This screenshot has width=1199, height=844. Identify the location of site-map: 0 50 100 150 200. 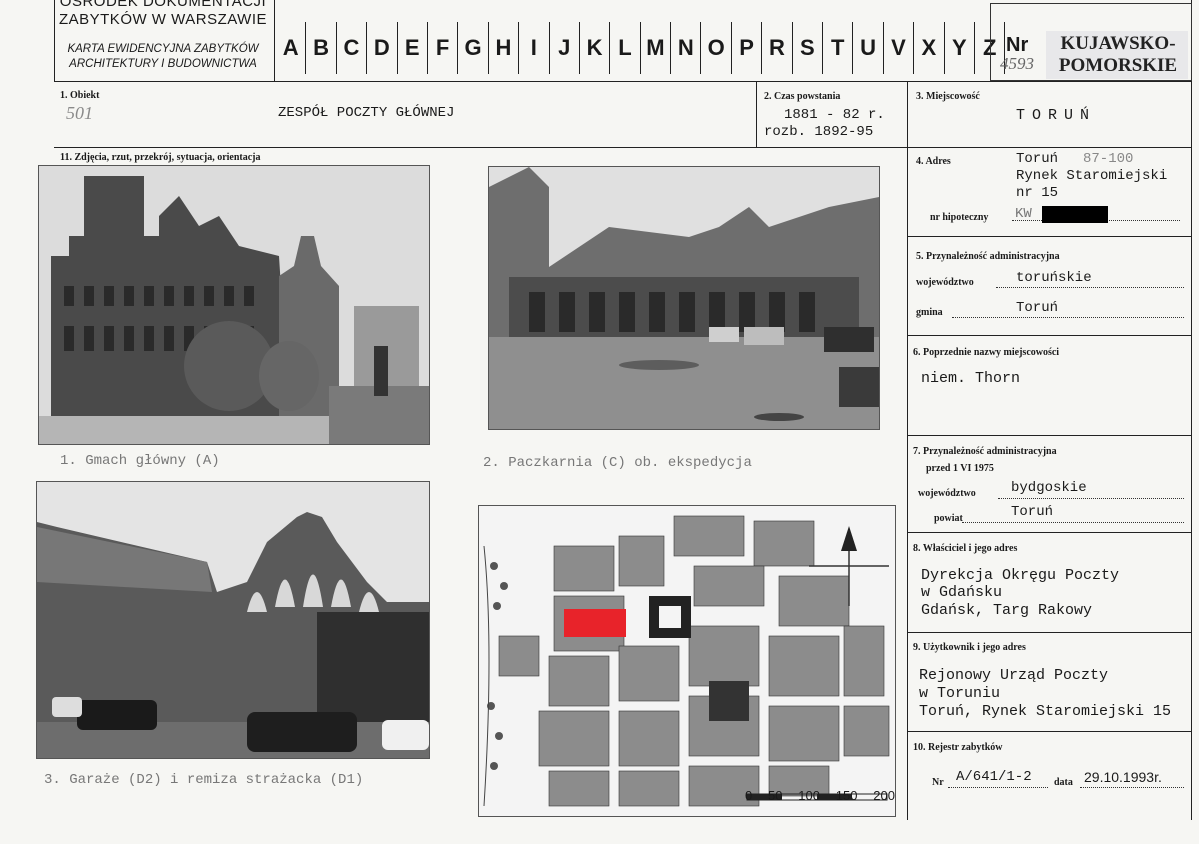
(687, 661).